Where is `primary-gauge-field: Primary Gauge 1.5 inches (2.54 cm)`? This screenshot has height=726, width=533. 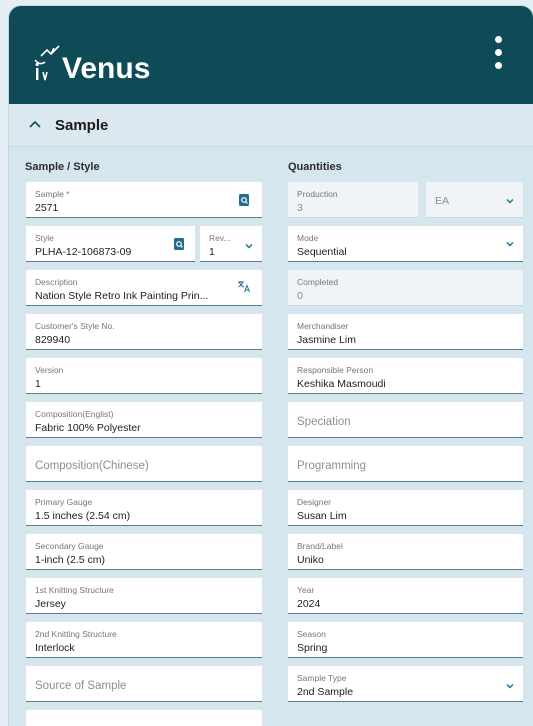
primary-gauge-field: Primary Gauge 1.5 inches (2.54 cm) is located at coordinates (144, 508).